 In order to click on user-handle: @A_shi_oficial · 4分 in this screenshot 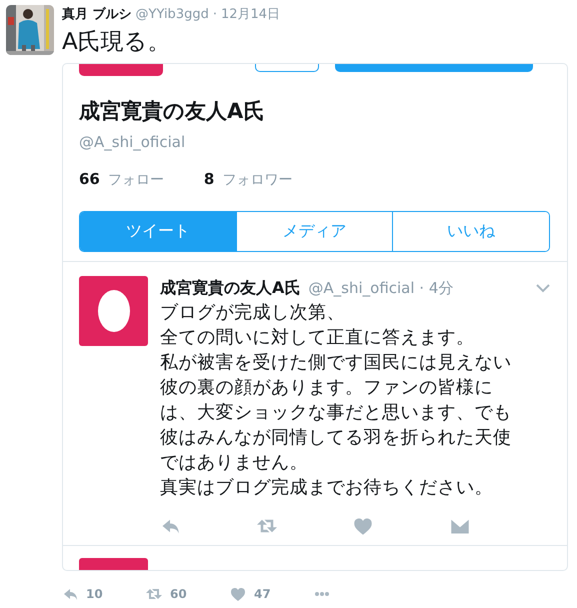, I will do `click(381, 287)`.